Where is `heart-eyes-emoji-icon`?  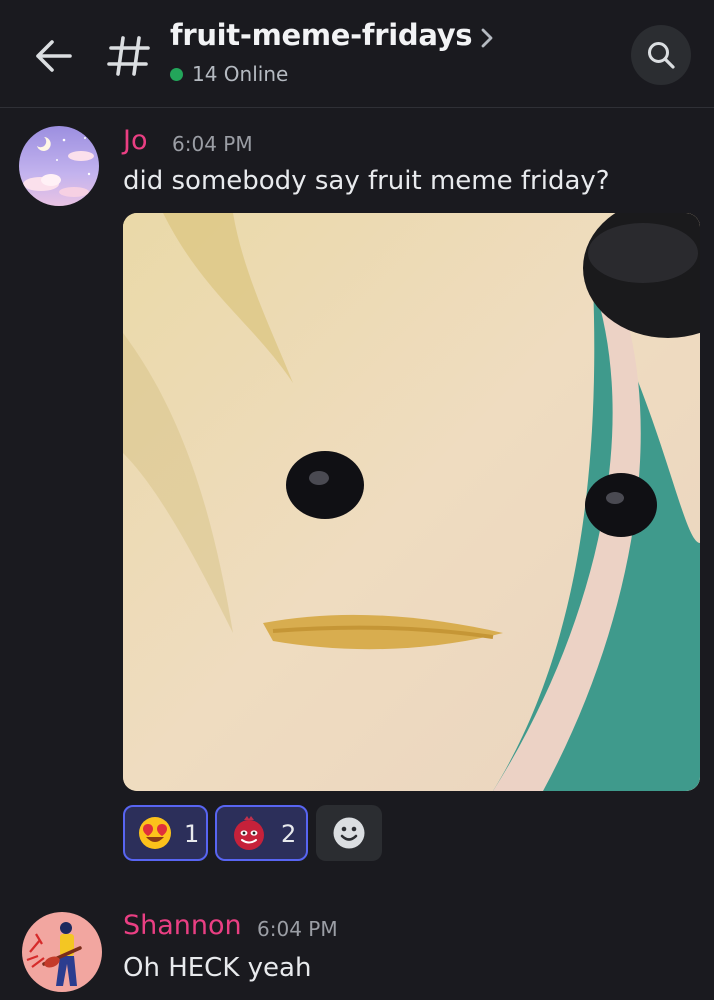
heart-eyes-emoji-icon is located at coordinates (155, 833).